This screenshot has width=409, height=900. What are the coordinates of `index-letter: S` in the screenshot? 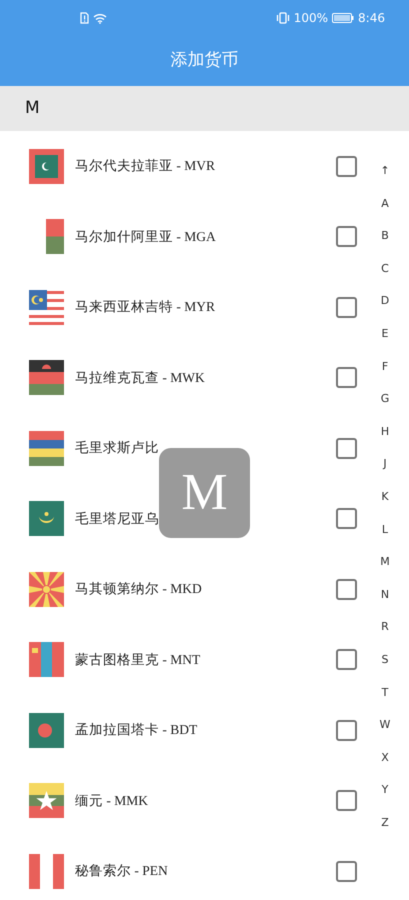 It's located at (385, 665).